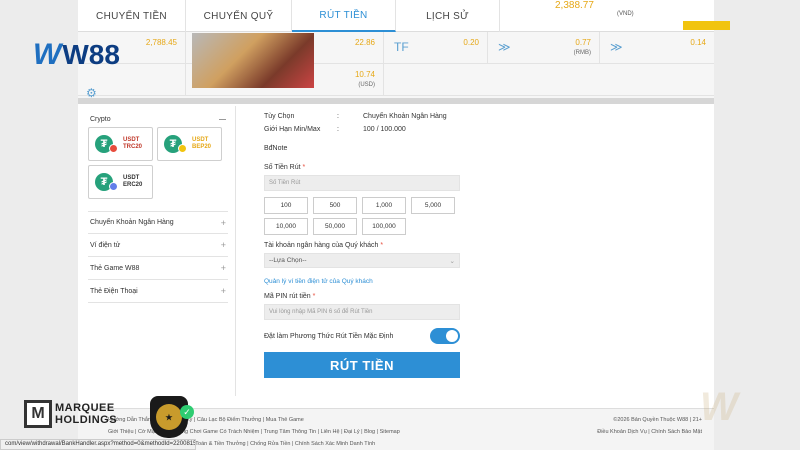 The height and width of the screenshot is (450, 800). What do you see at coordinates (113, 148) in the screenshot?
I see `tron-icon` at bounding box center [113, 148].